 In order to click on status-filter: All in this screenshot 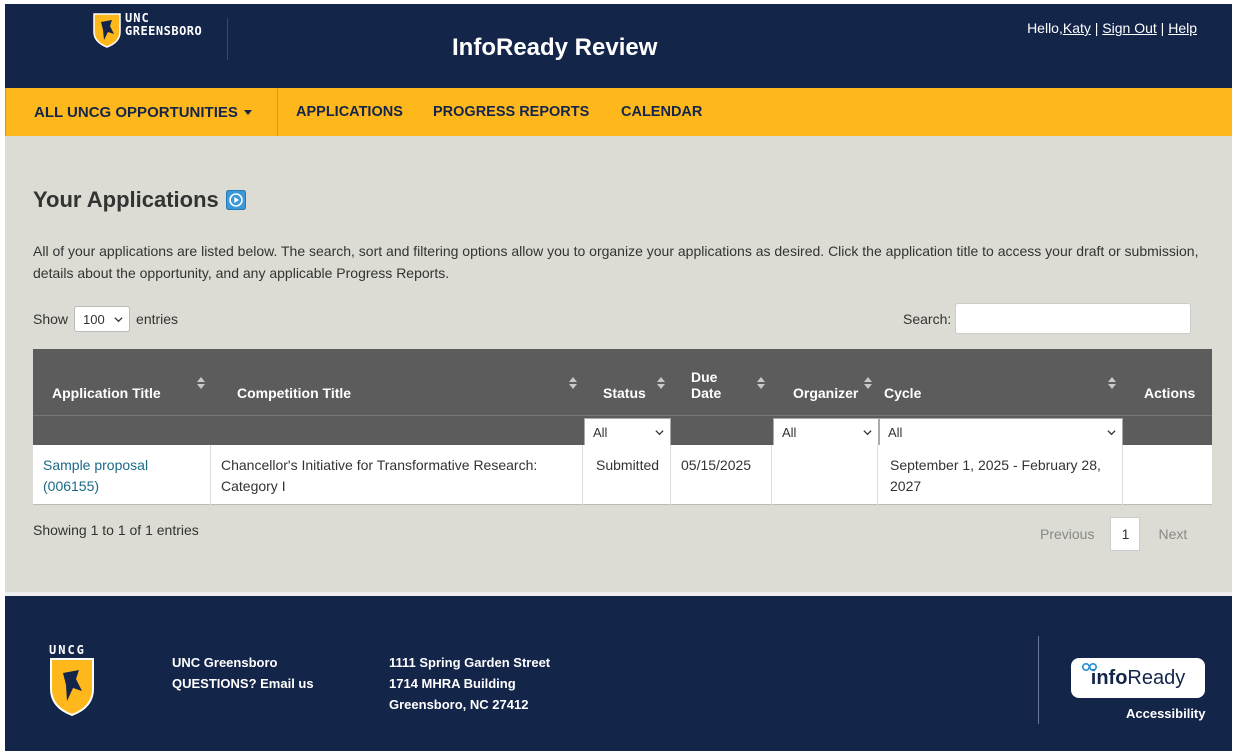, I will do `click(627, 432)`.